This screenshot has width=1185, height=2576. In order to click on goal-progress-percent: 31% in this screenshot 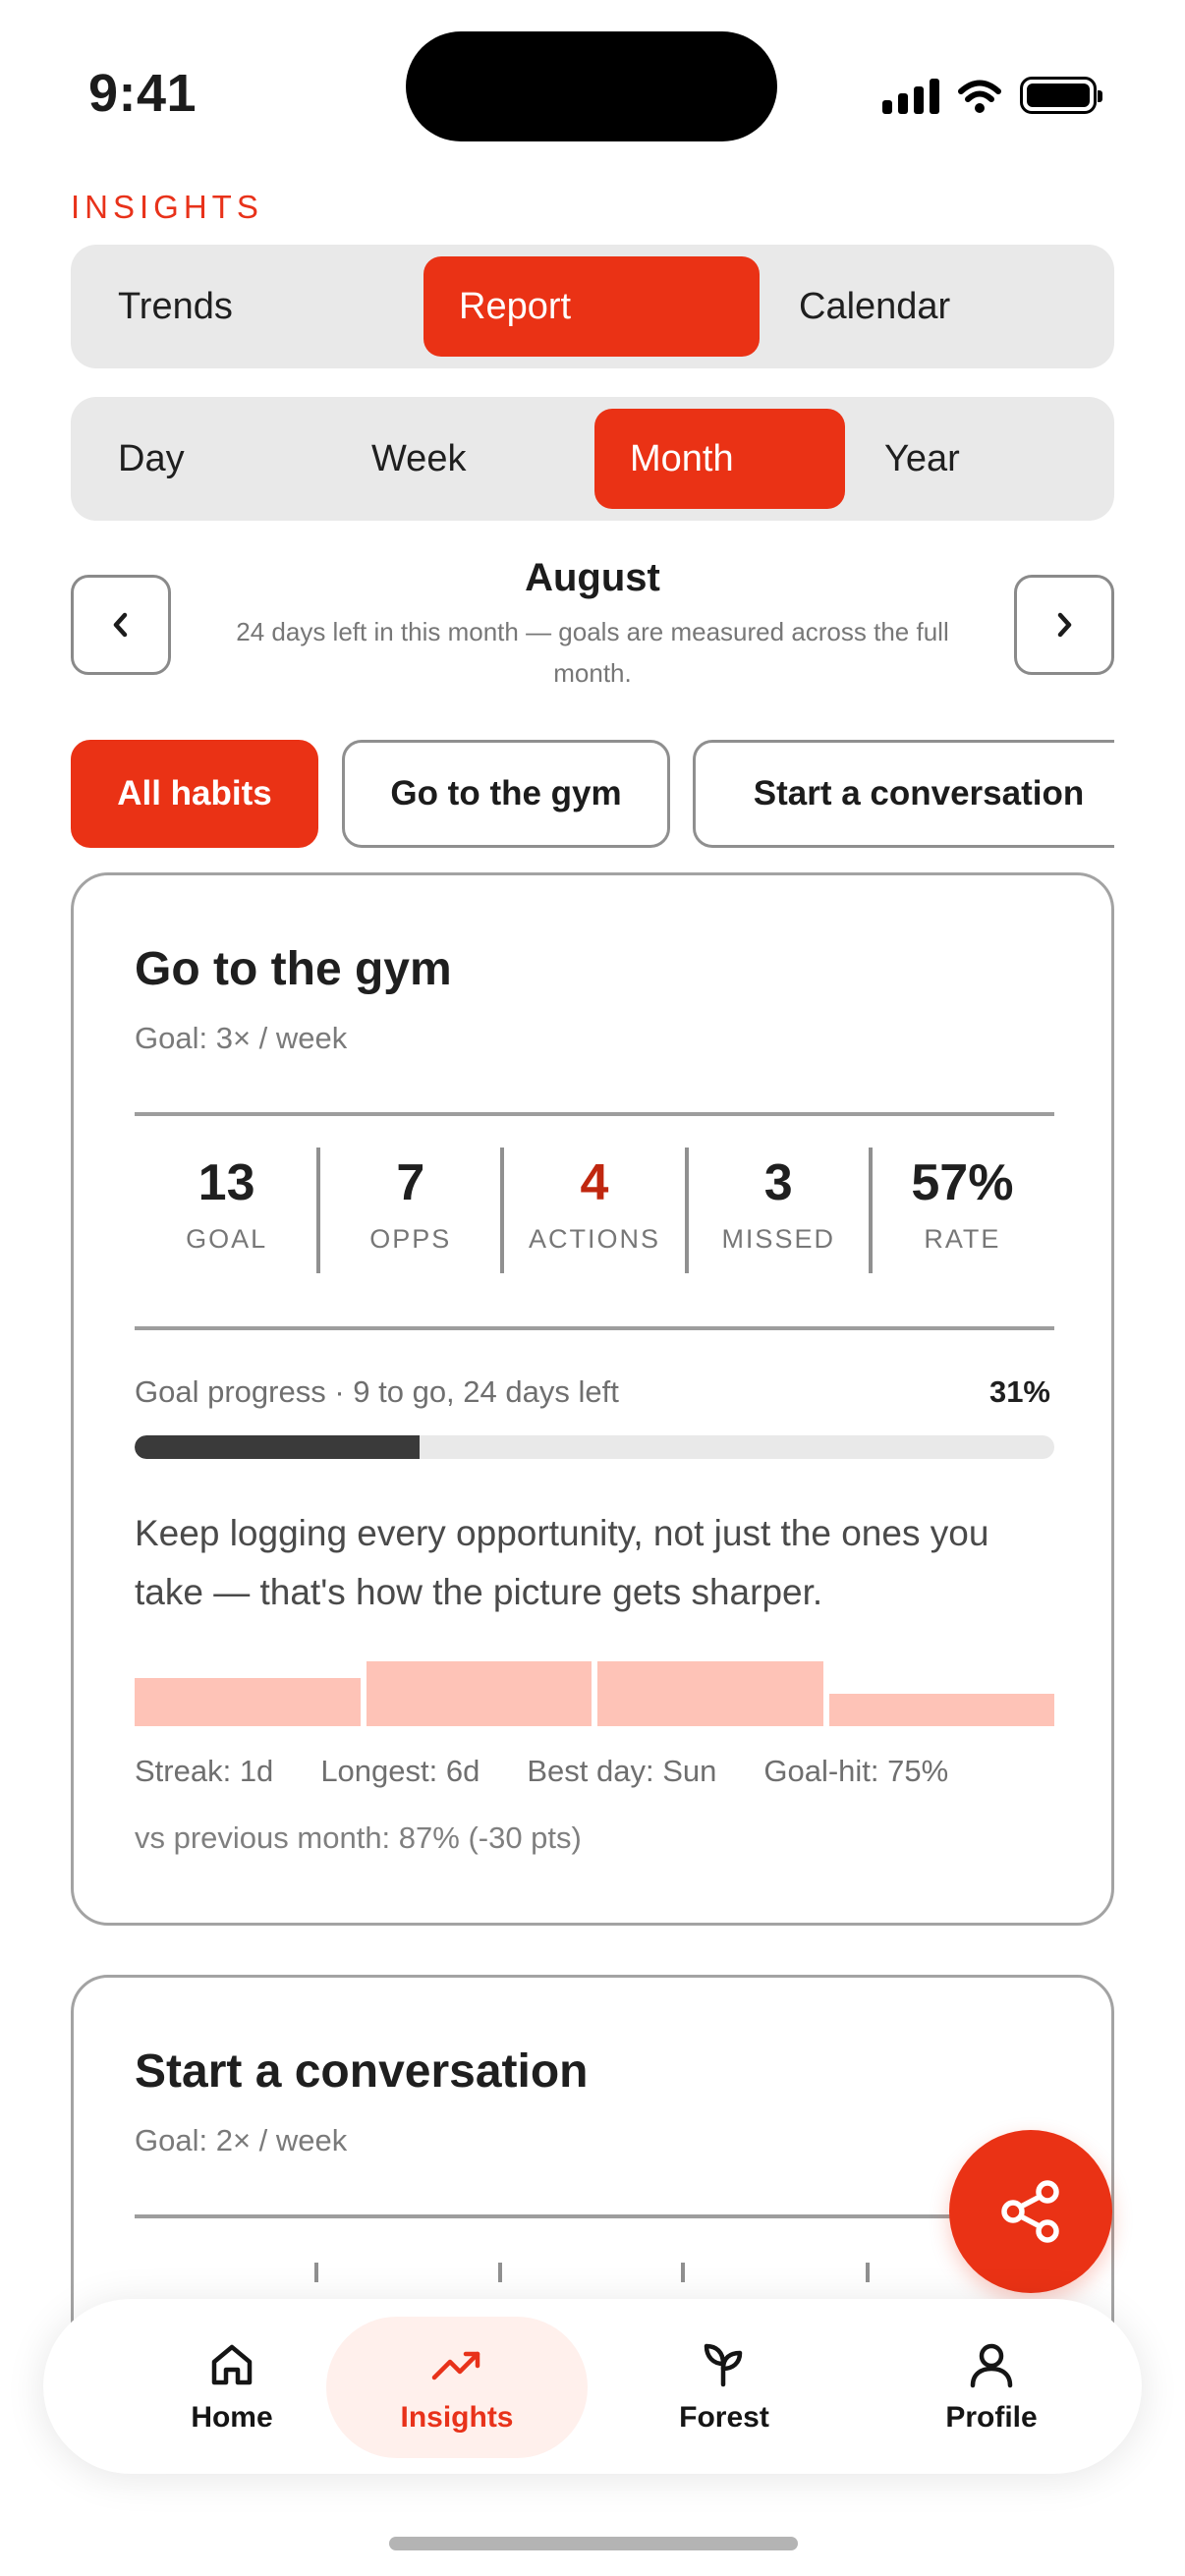, I will do `click(1019, 1391)`.